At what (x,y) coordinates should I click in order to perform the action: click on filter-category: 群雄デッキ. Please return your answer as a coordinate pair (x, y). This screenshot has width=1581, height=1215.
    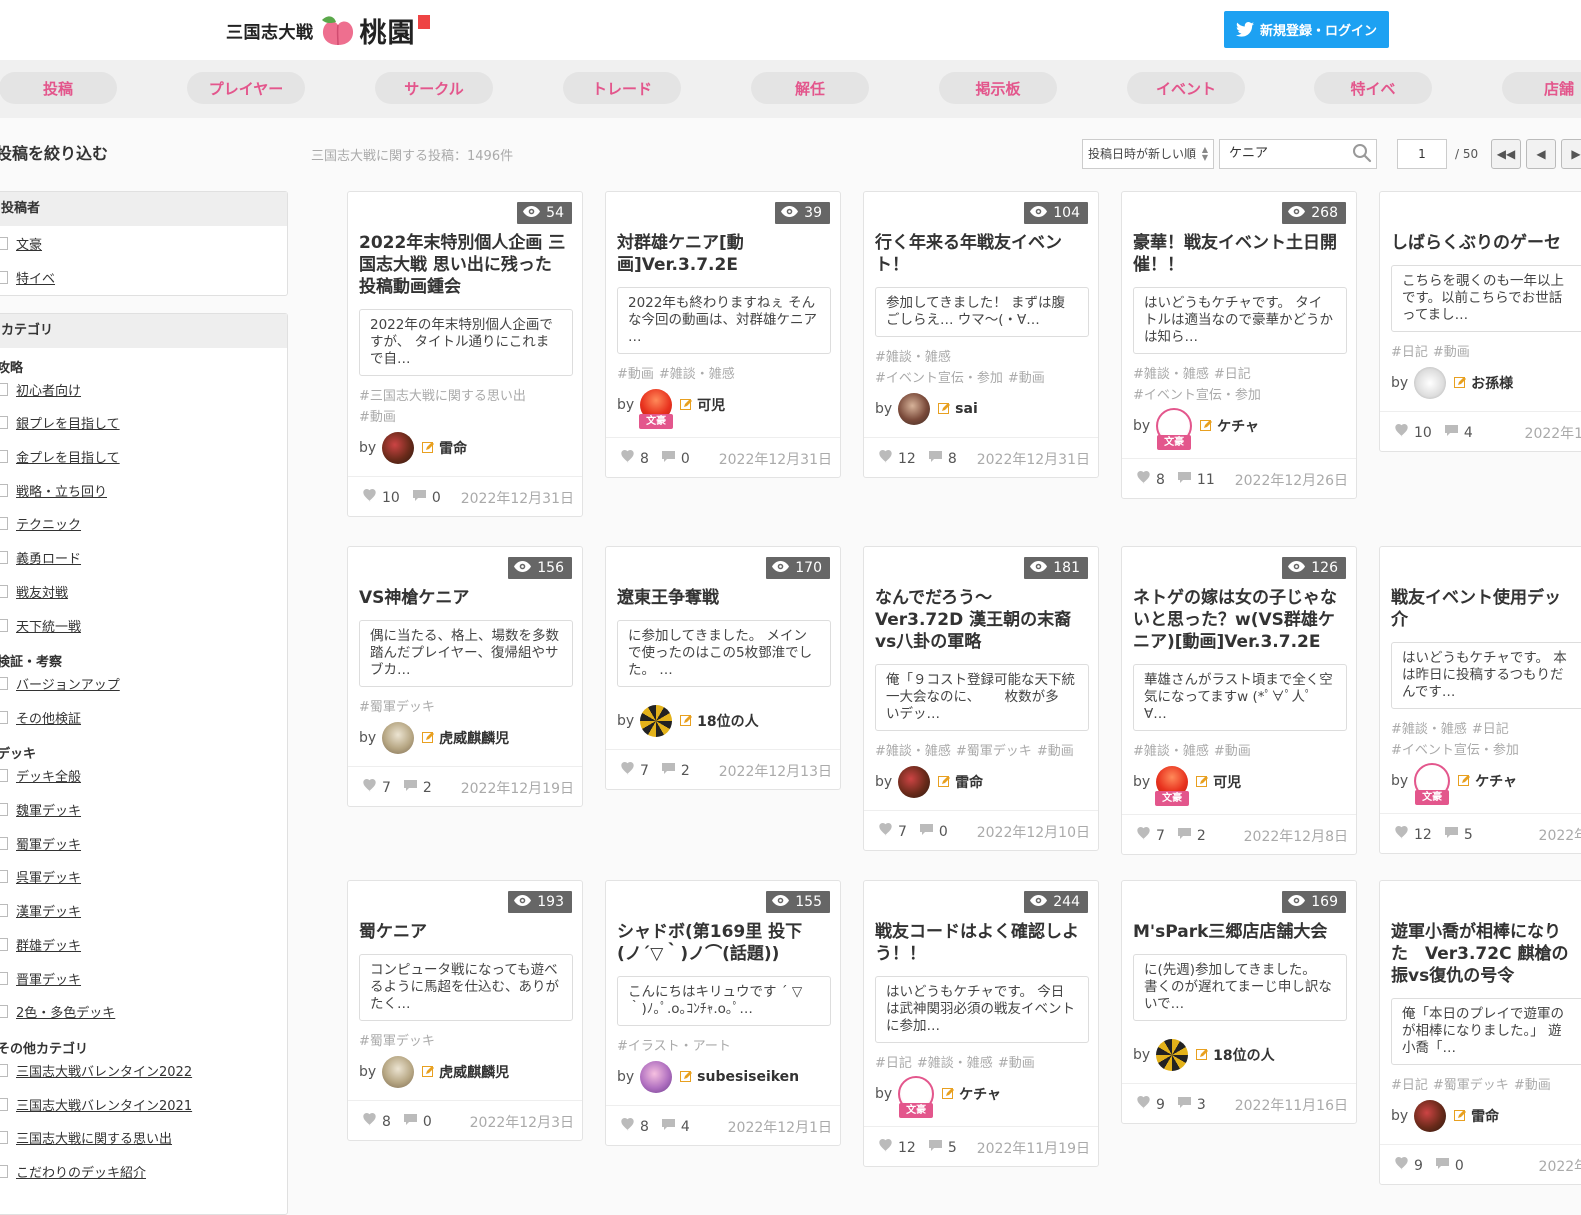
    Looking at the image, I should click on (40, 944).